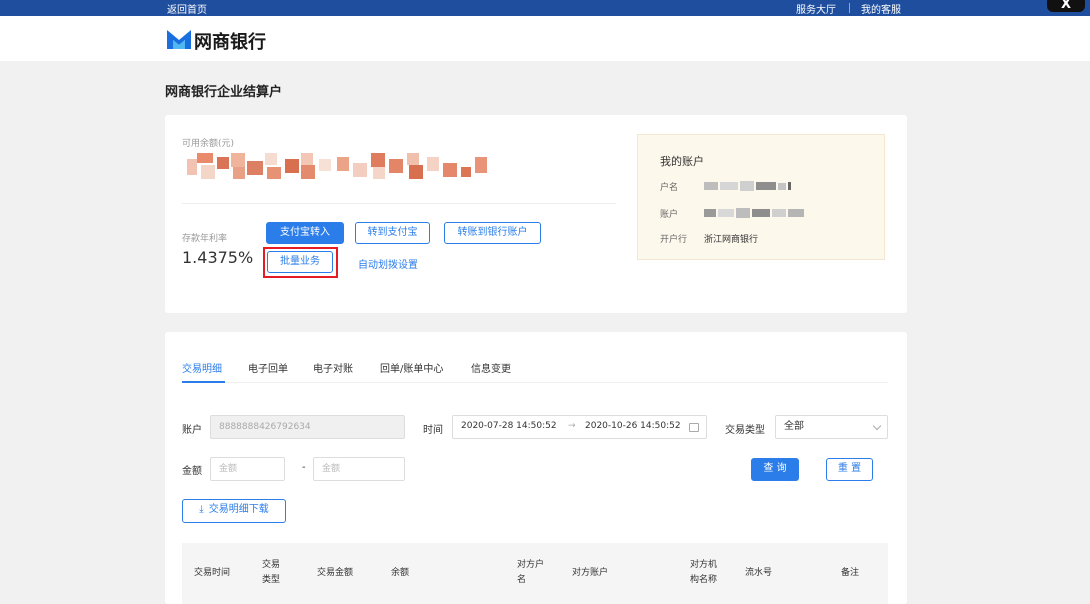 This screenshot has height=604, width=1090. Describe the element at coordinates (218, 257) in the screenshot. I see `interest-rate-value: 1.4375%` at that location.